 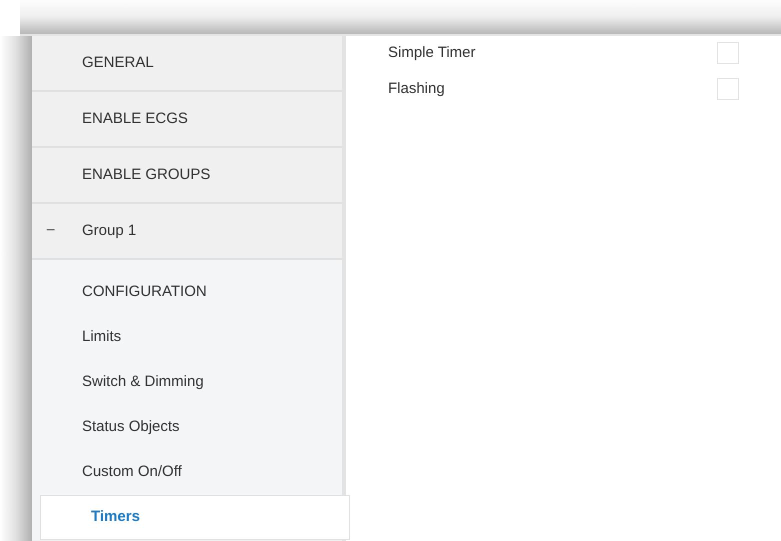 What do you see at coordinates (187, 382) in the screenshot?
I see `sidebar-subitem: Switch & Dimming` at bounding box center [187, 382].